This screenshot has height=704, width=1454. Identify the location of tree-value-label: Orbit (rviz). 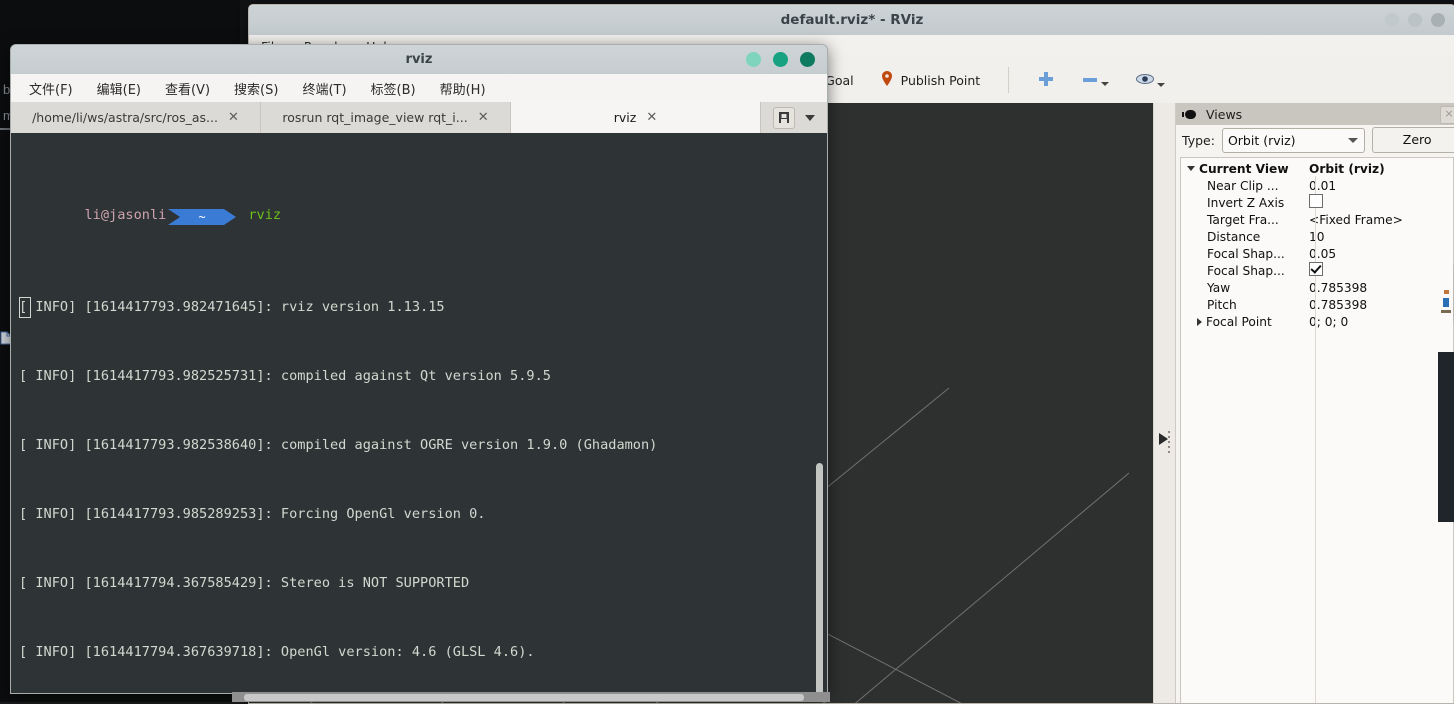
(1347, 168).